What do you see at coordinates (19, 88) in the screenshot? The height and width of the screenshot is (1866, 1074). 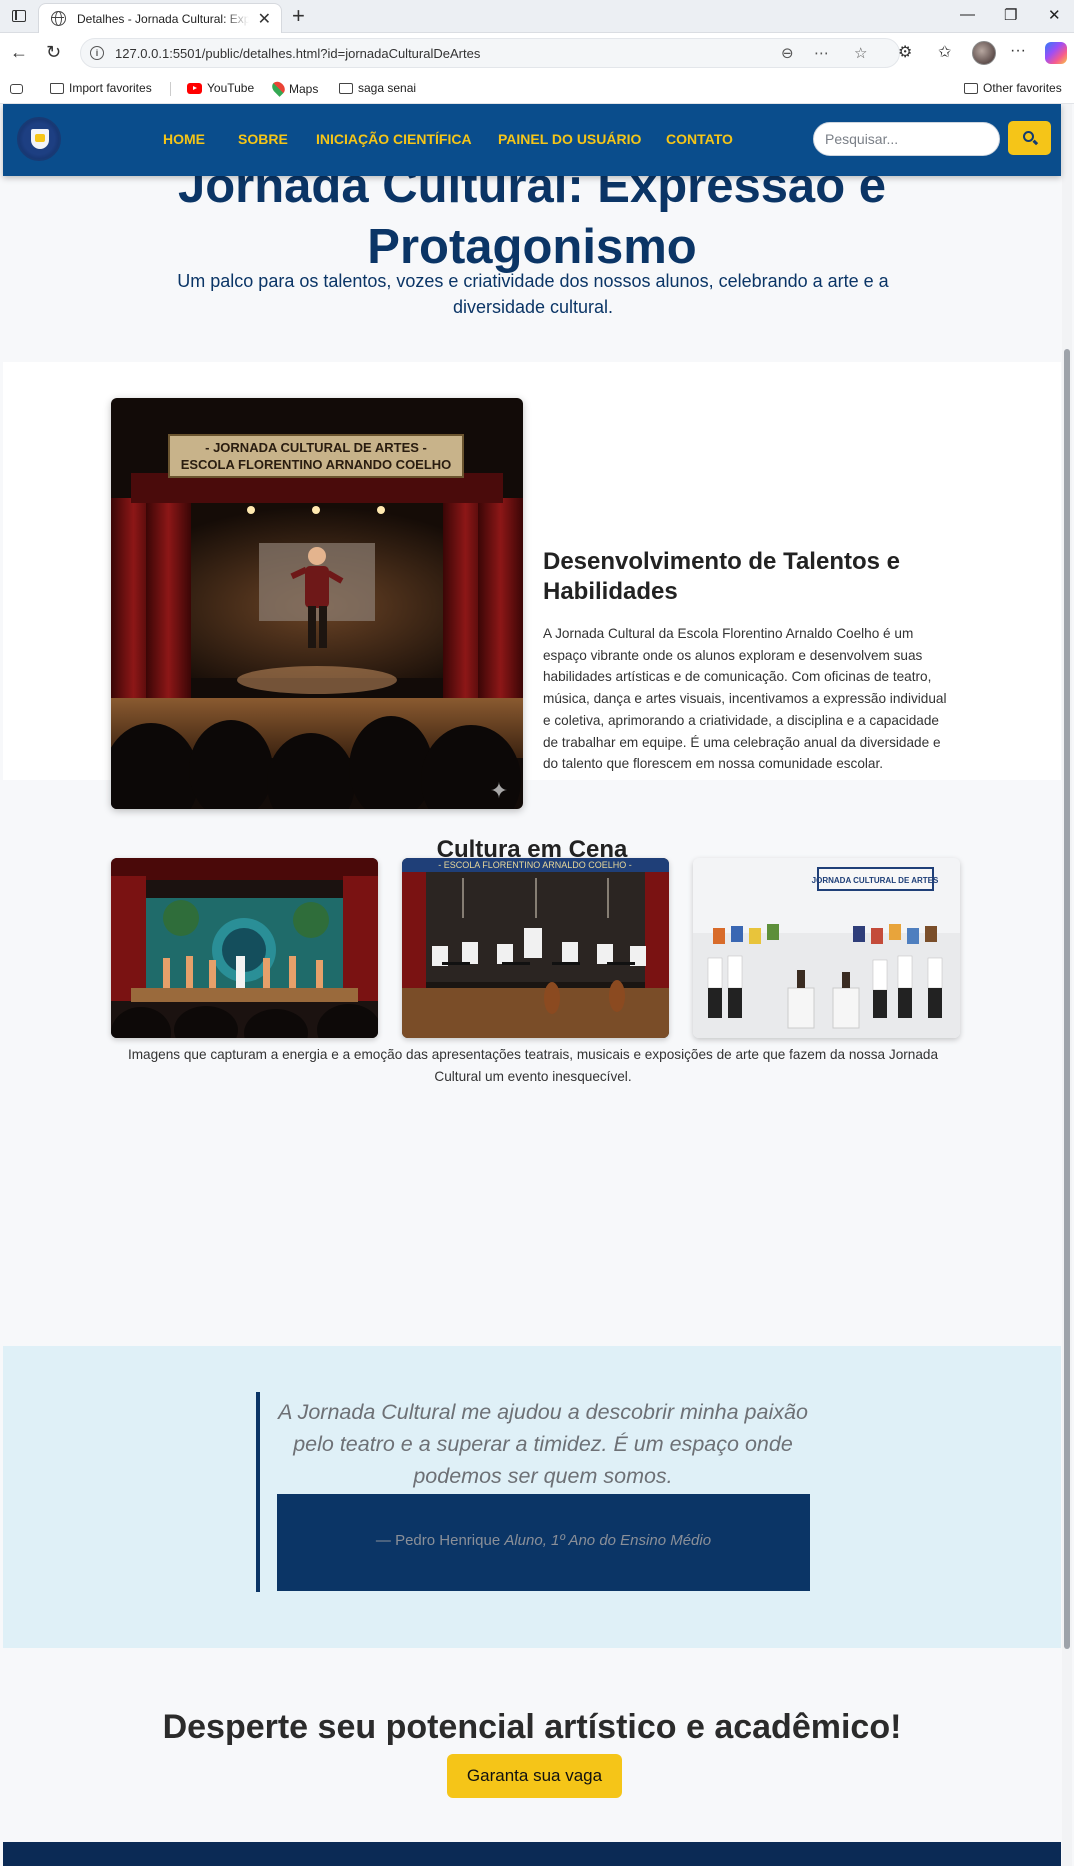 I see `reading-mode-icon` at bounding box center [19, 88].